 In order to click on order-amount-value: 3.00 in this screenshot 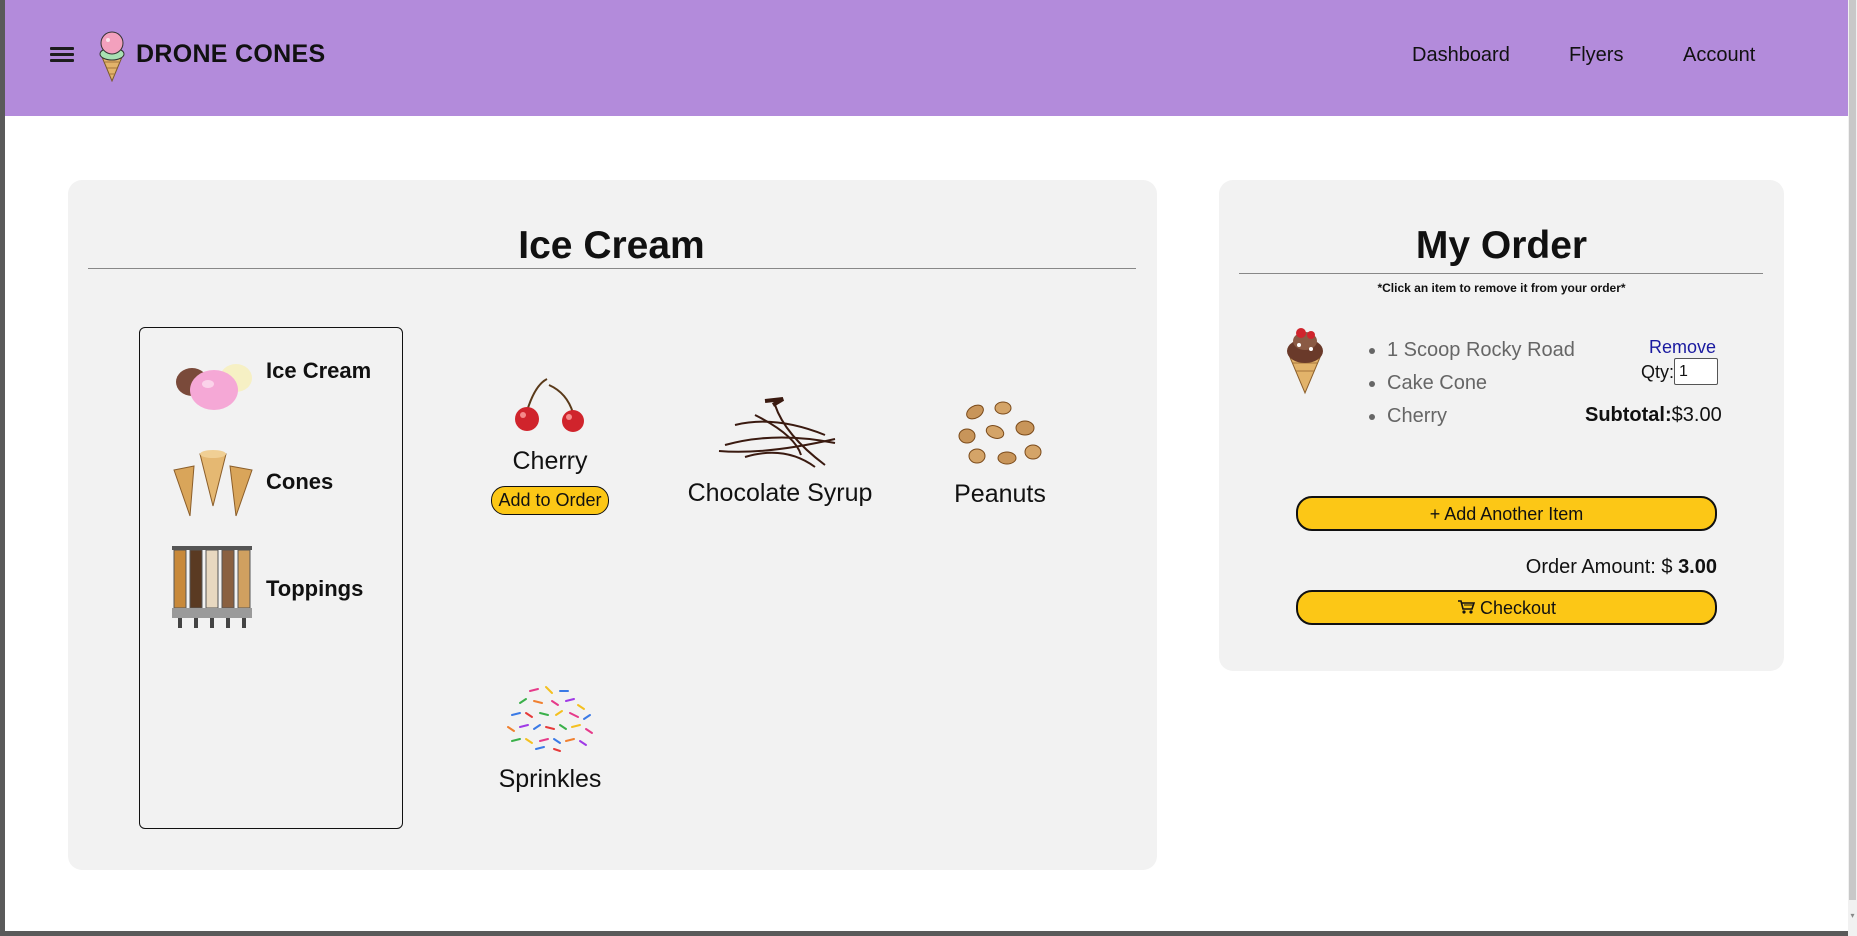, I will do `click(1697, 567)`.